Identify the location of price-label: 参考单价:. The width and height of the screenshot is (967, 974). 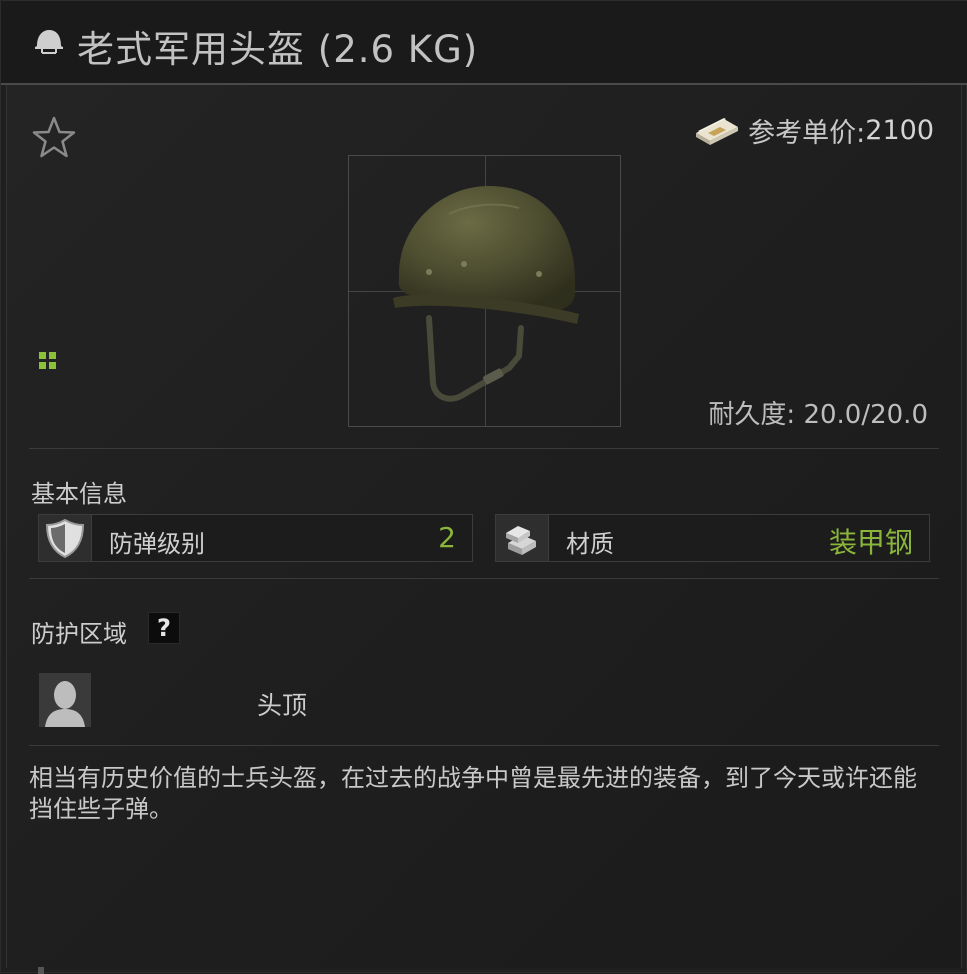
(807, 133).